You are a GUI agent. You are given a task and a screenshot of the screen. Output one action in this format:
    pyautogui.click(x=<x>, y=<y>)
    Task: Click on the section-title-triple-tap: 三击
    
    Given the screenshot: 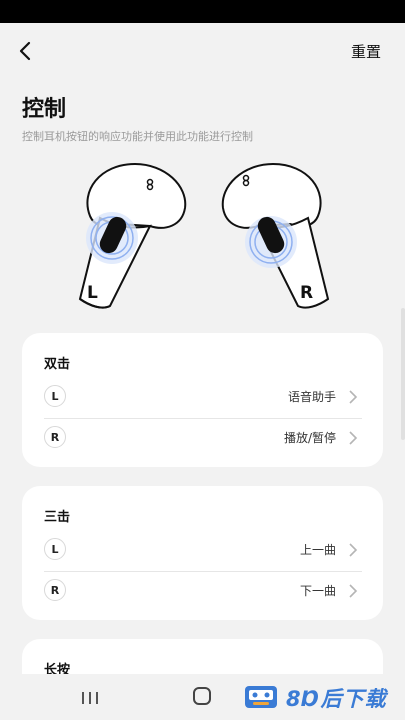 What is the action you would take?
    pyautogui.click(x=57, y=517)
    